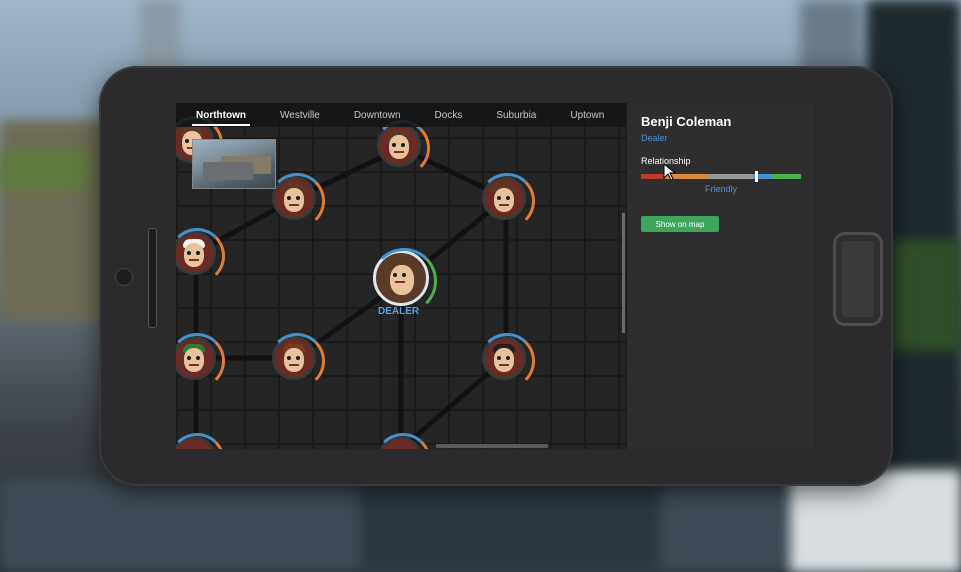  Describe the element at coordinates (858, 279) in the screenshot. I see `phone-home-button` at that location.